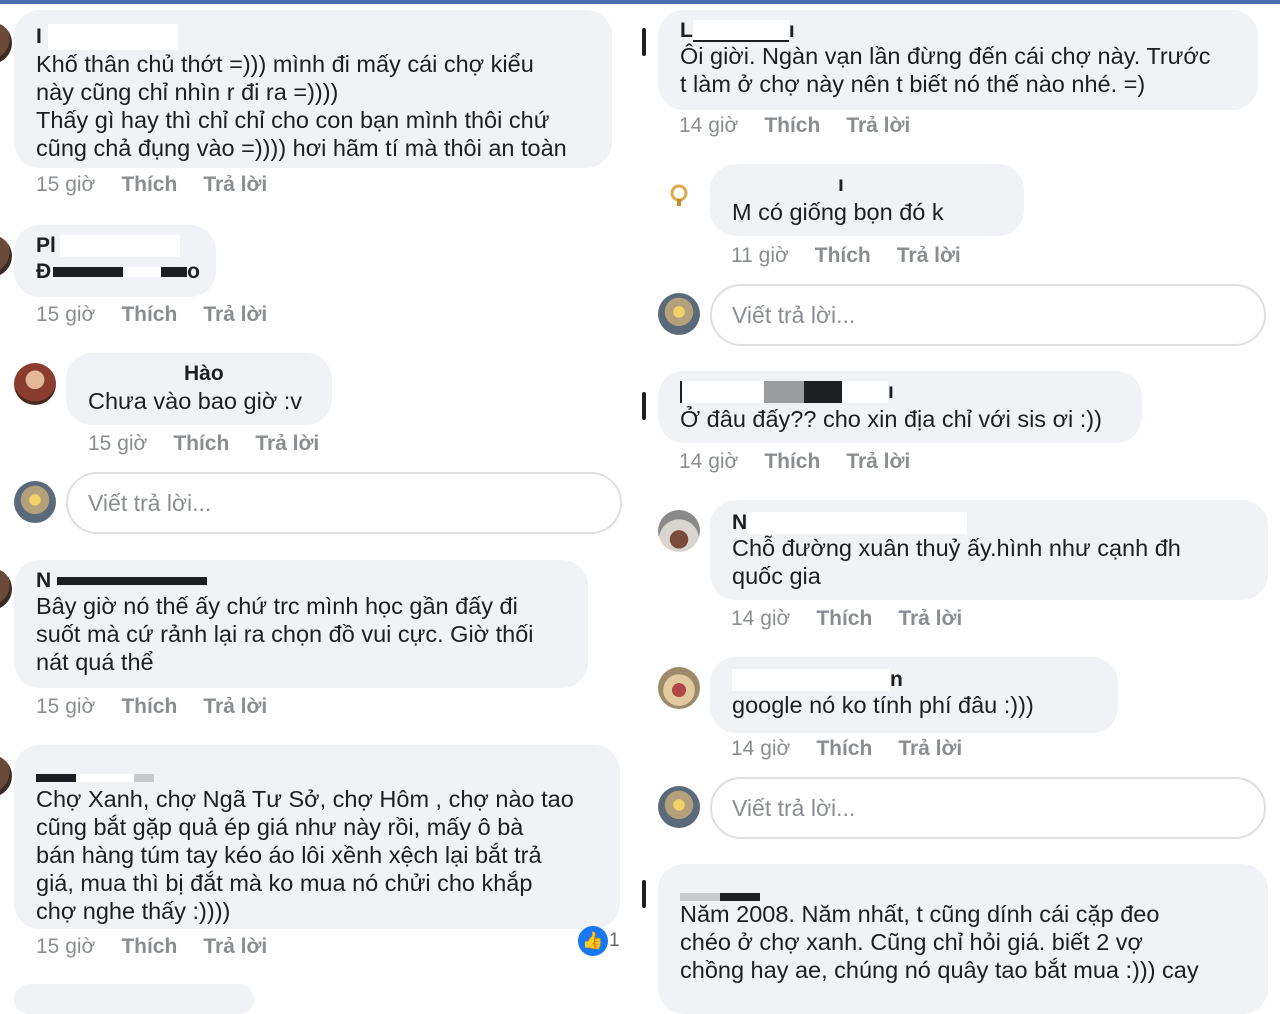 The width and height of the screenshot is (1280, 1014). I want to click on timestamp: 11 giờ, so click(760, 255).